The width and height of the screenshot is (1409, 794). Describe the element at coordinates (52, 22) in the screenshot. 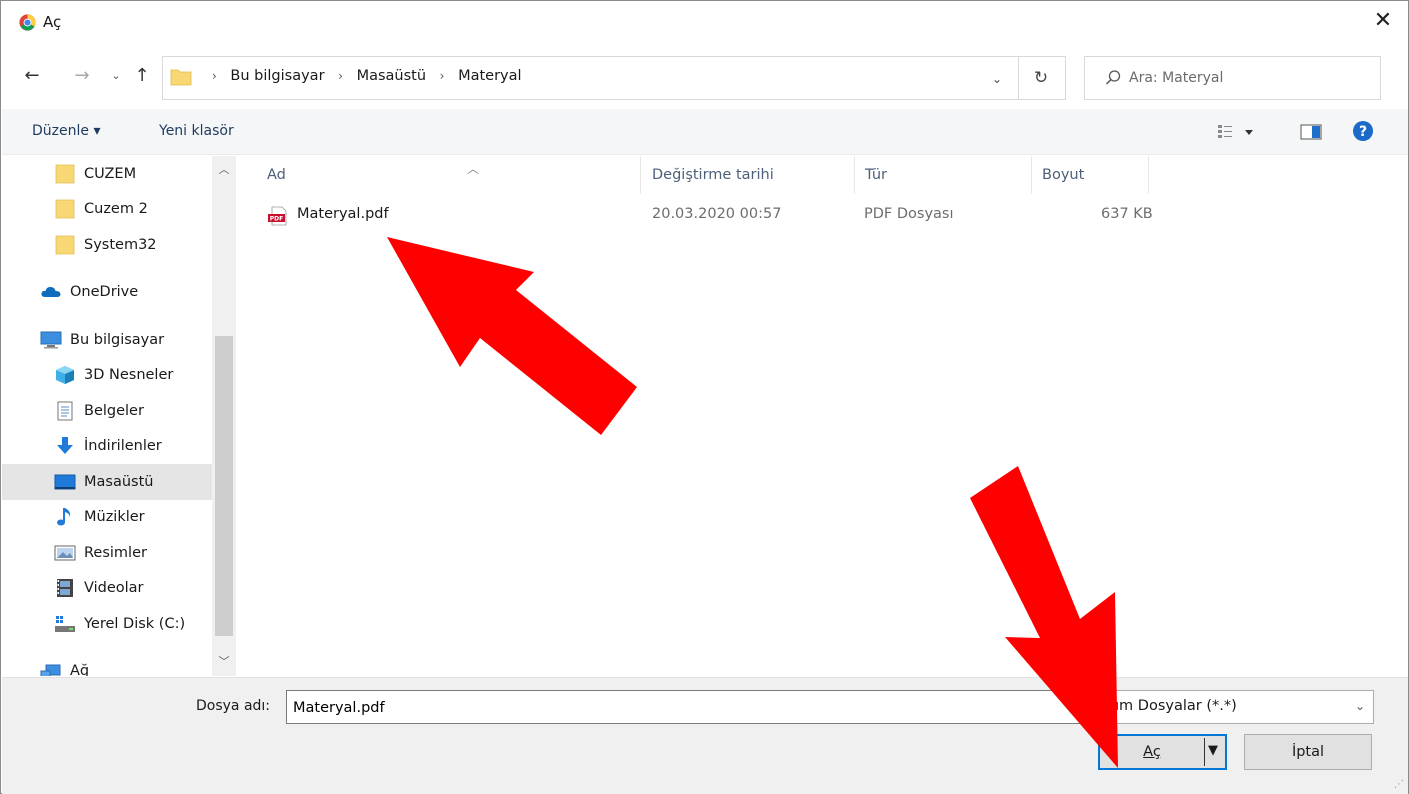

I see `window-title: Aç` at that location.